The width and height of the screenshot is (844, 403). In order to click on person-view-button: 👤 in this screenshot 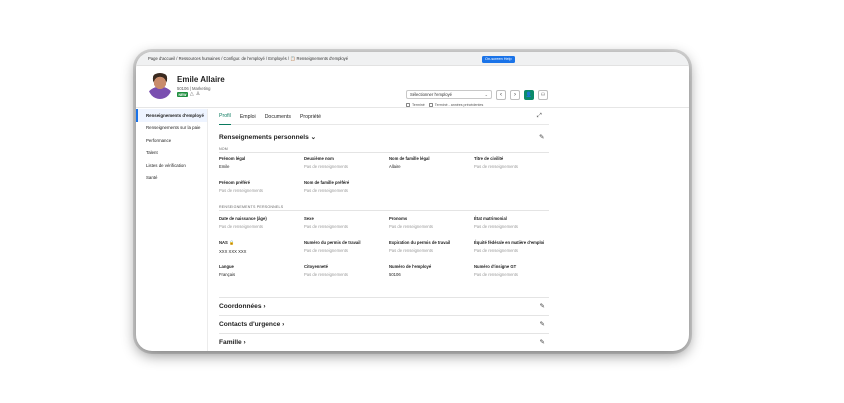, I will do `click(529, 95)`.